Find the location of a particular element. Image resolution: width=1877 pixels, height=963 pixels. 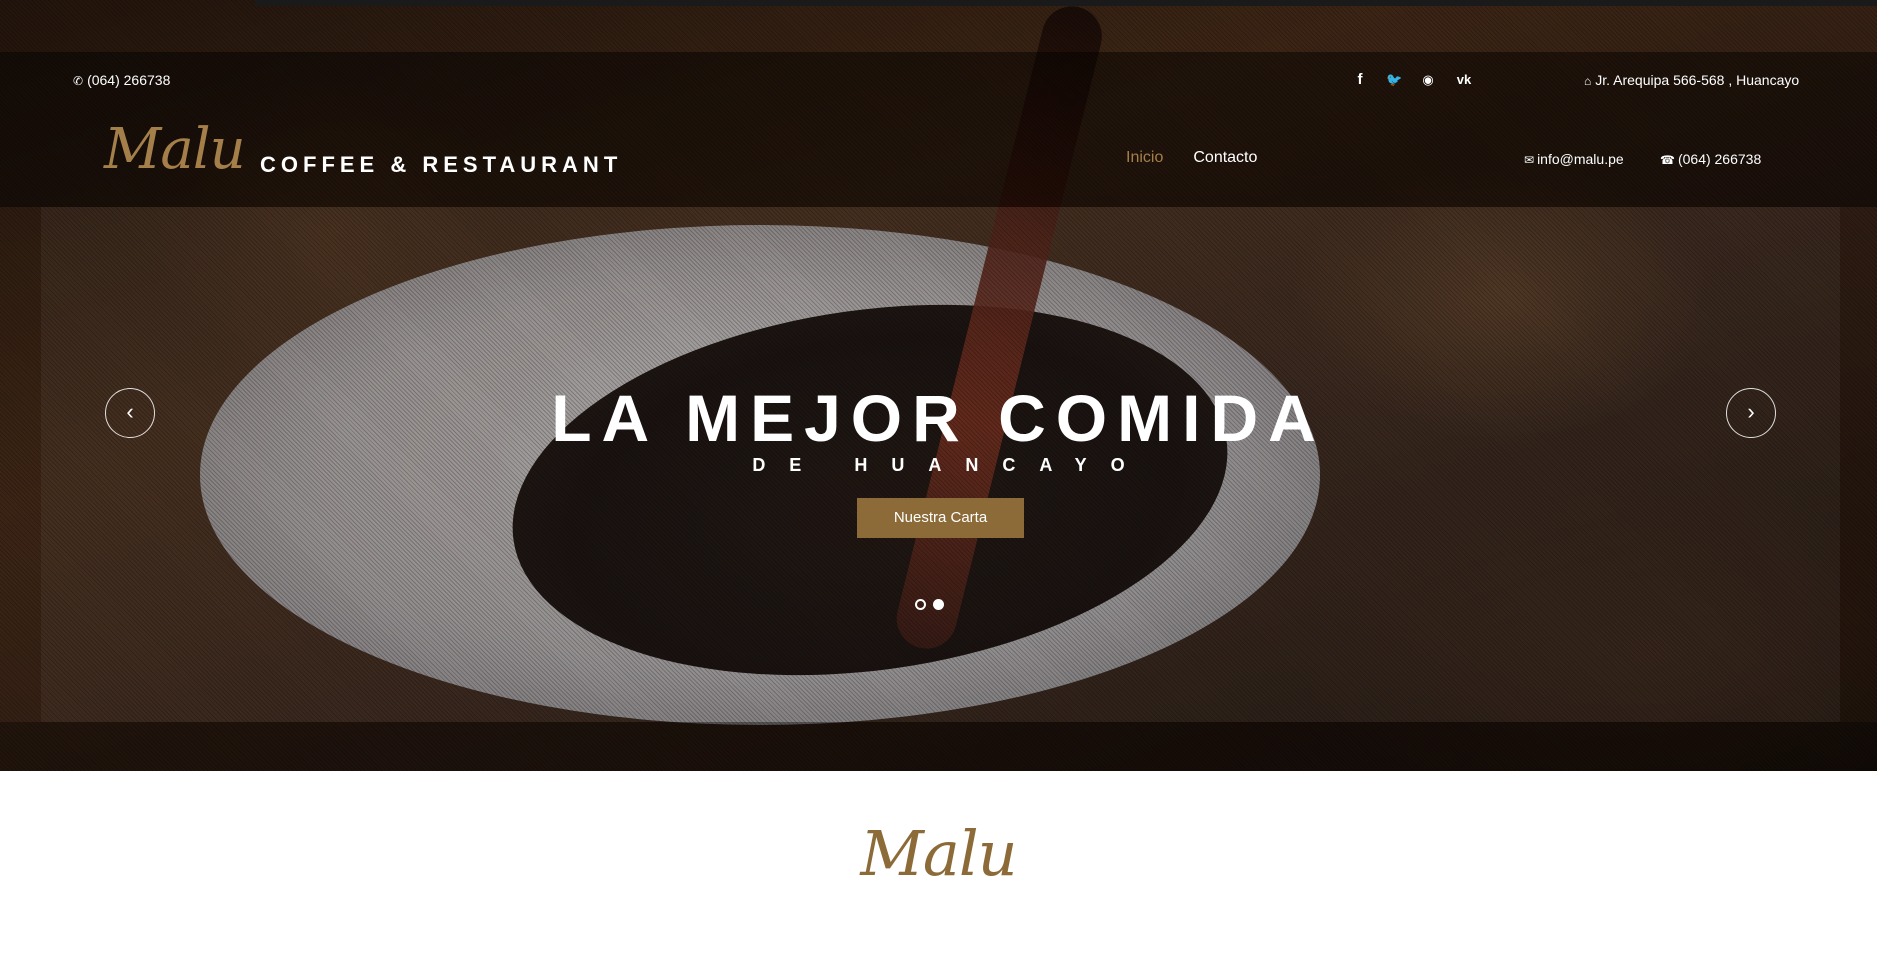

topbar-phone-text: (064) 266738 is located at coordinates (129, 80).